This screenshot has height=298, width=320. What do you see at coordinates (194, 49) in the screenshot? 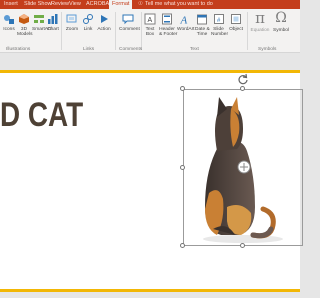
I see `group-label-text: Text` at bounding box center [194, 49].